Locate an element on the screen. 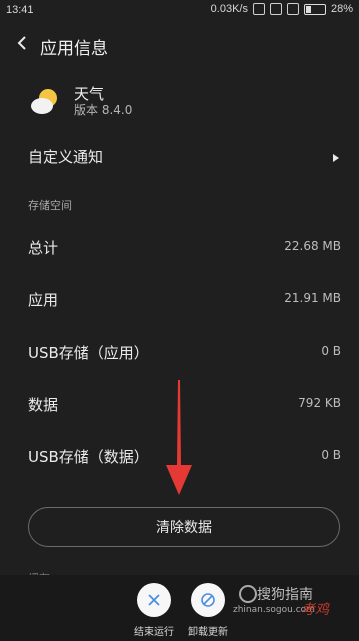 This screenshot has width=359, height=641. sogou-logo-icon is located at coordinates (248, 594).